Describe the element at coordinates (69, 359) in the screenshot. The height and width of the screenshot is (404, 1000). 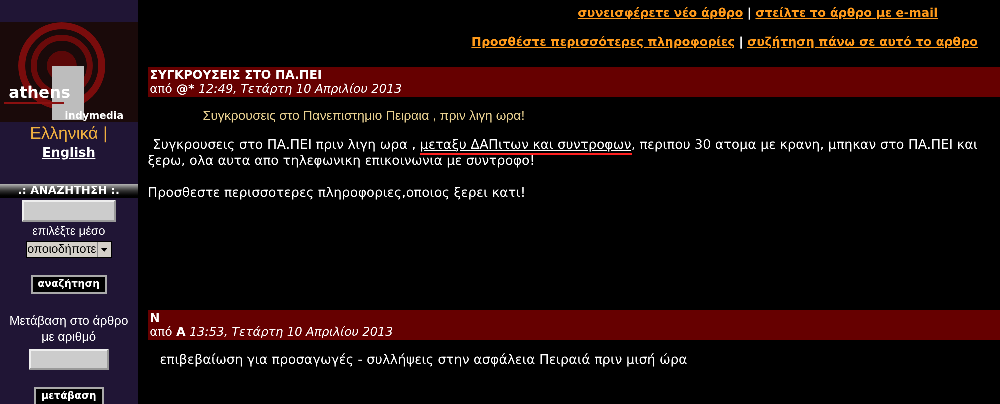
I see `article-number-field` at that location.